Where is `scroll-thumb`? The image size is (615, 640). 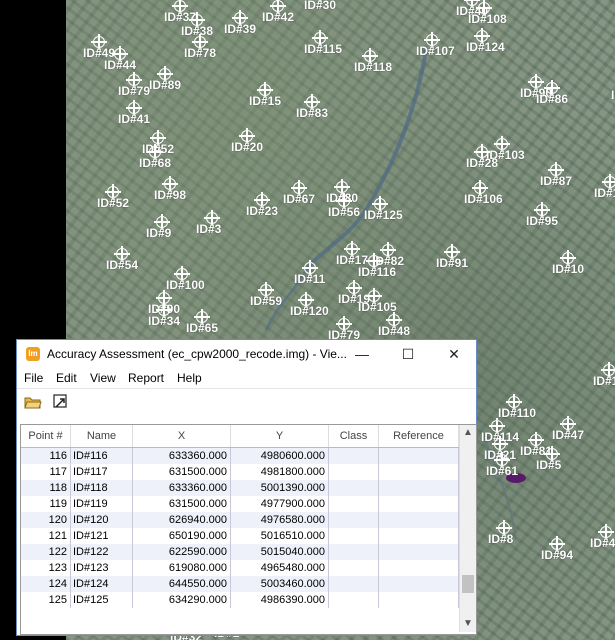 scroll-thumb is located at coordinates (468, 584).